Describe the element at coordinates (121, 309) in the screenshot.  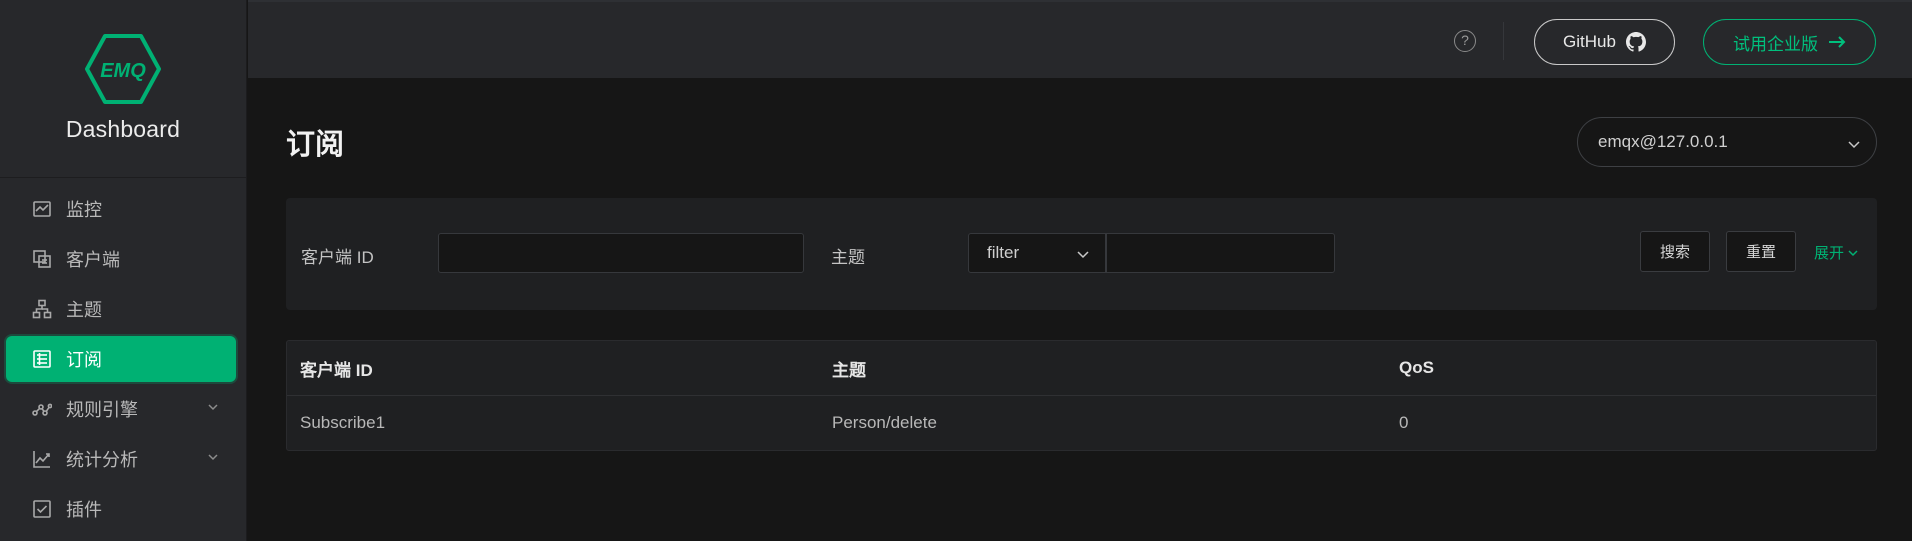
I see `sidebar-item-topics: 主题` at that location.